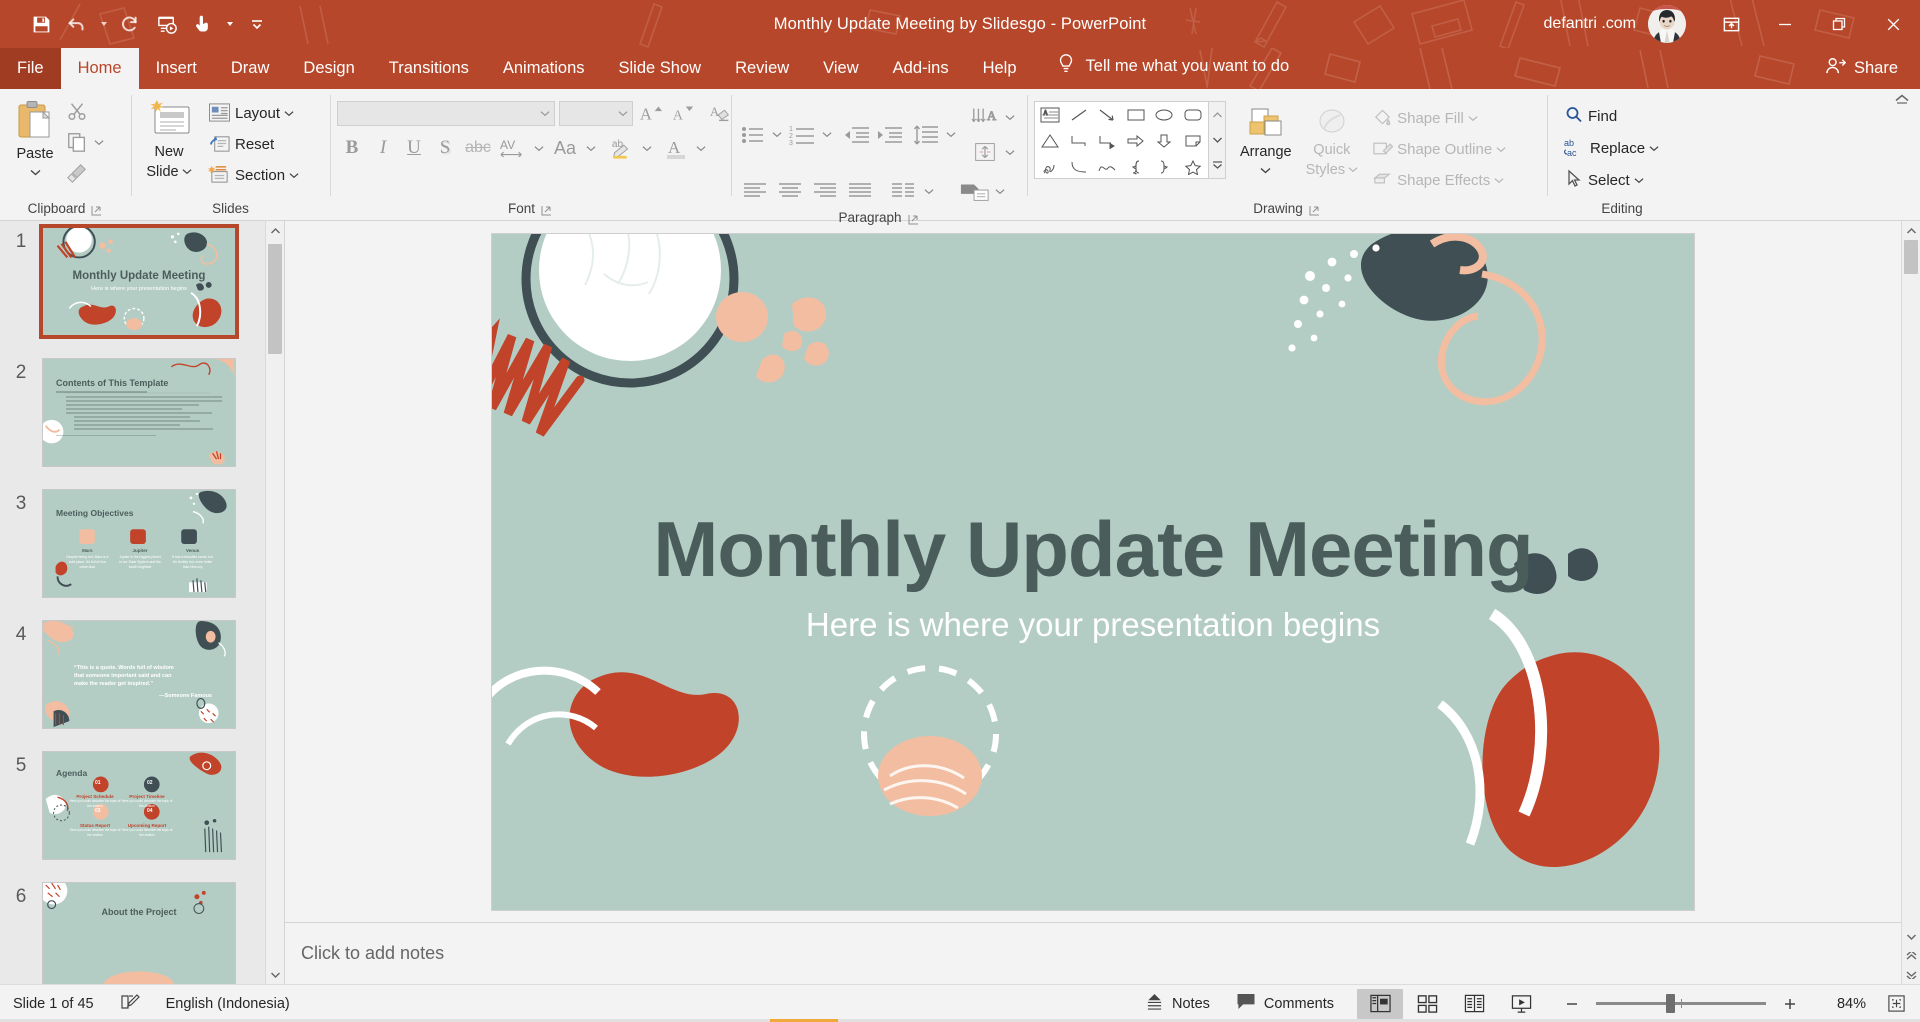 The width and height of the screenshot is (1920, 1022). I want to click on select-button: Select, so click(1611, 180).